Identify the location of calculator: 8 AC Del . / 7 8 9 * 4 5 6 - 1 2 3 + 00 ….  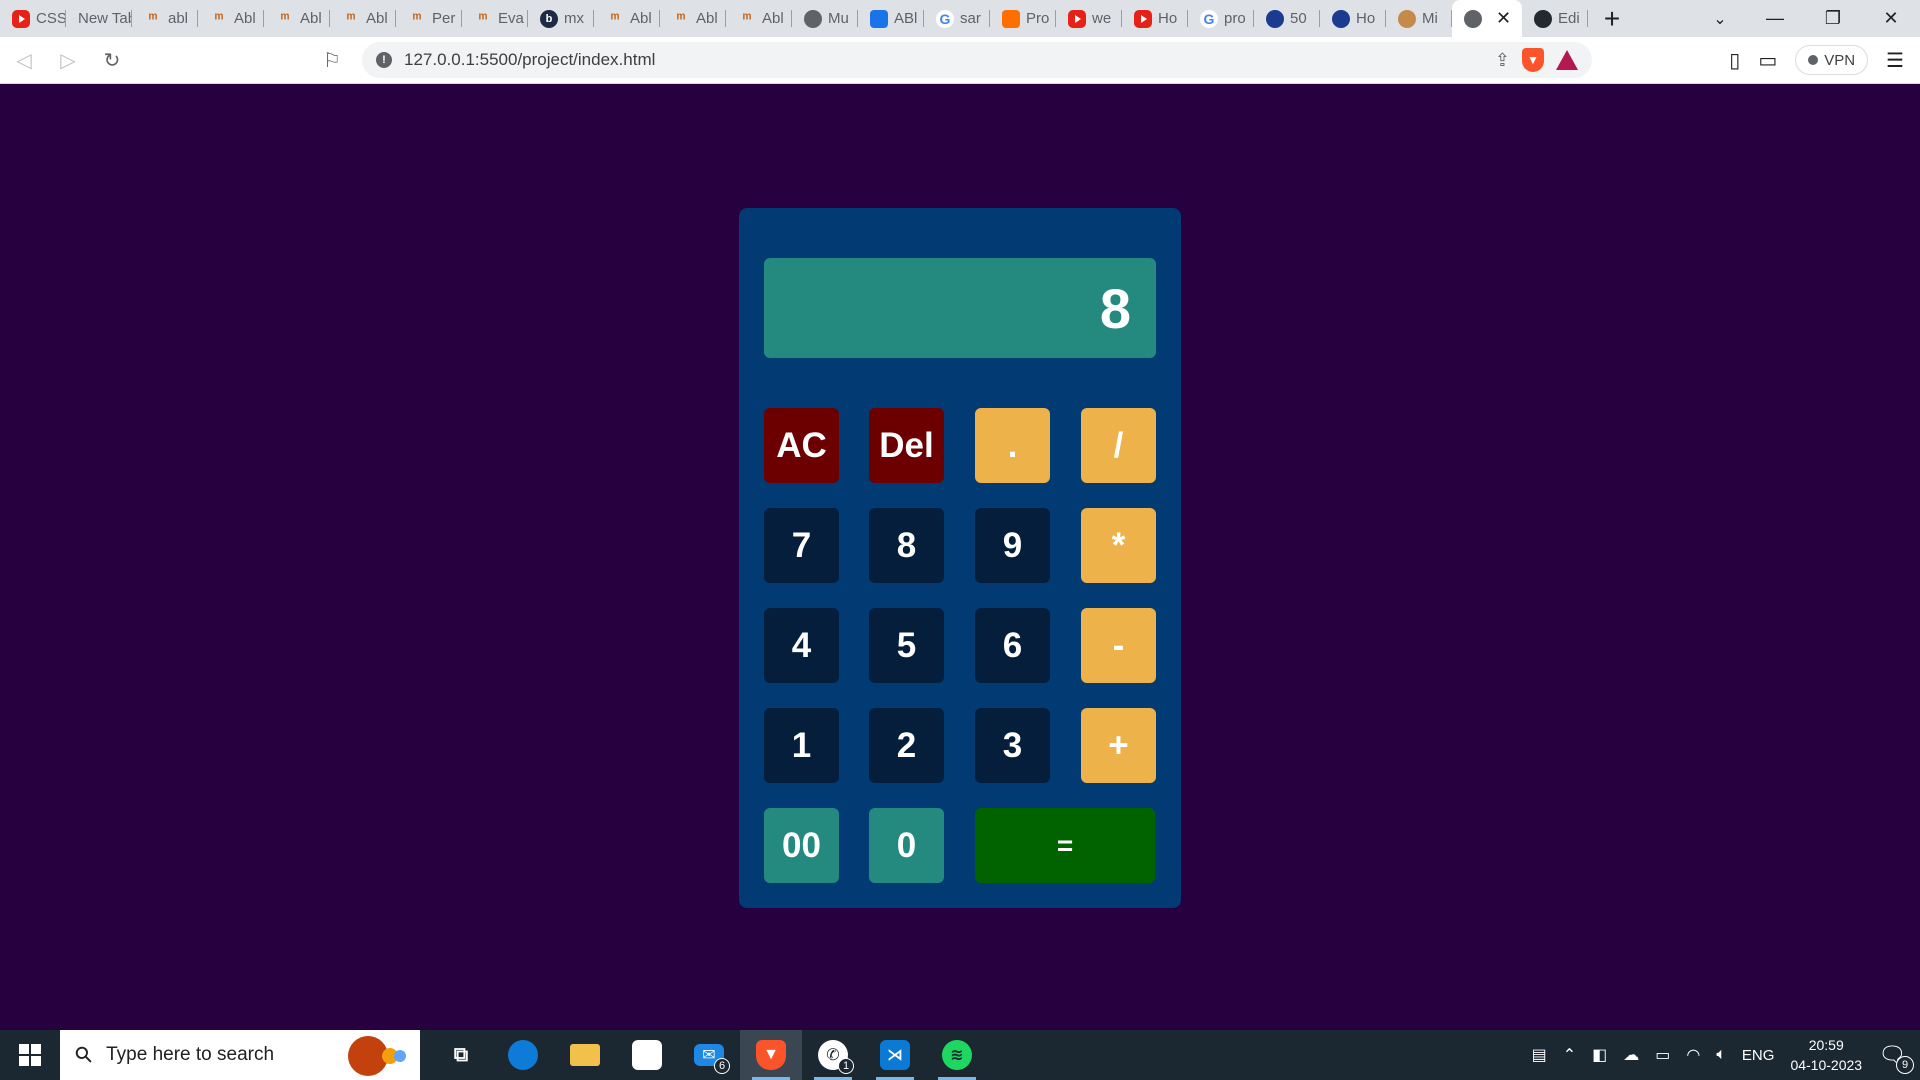
(960, 558).